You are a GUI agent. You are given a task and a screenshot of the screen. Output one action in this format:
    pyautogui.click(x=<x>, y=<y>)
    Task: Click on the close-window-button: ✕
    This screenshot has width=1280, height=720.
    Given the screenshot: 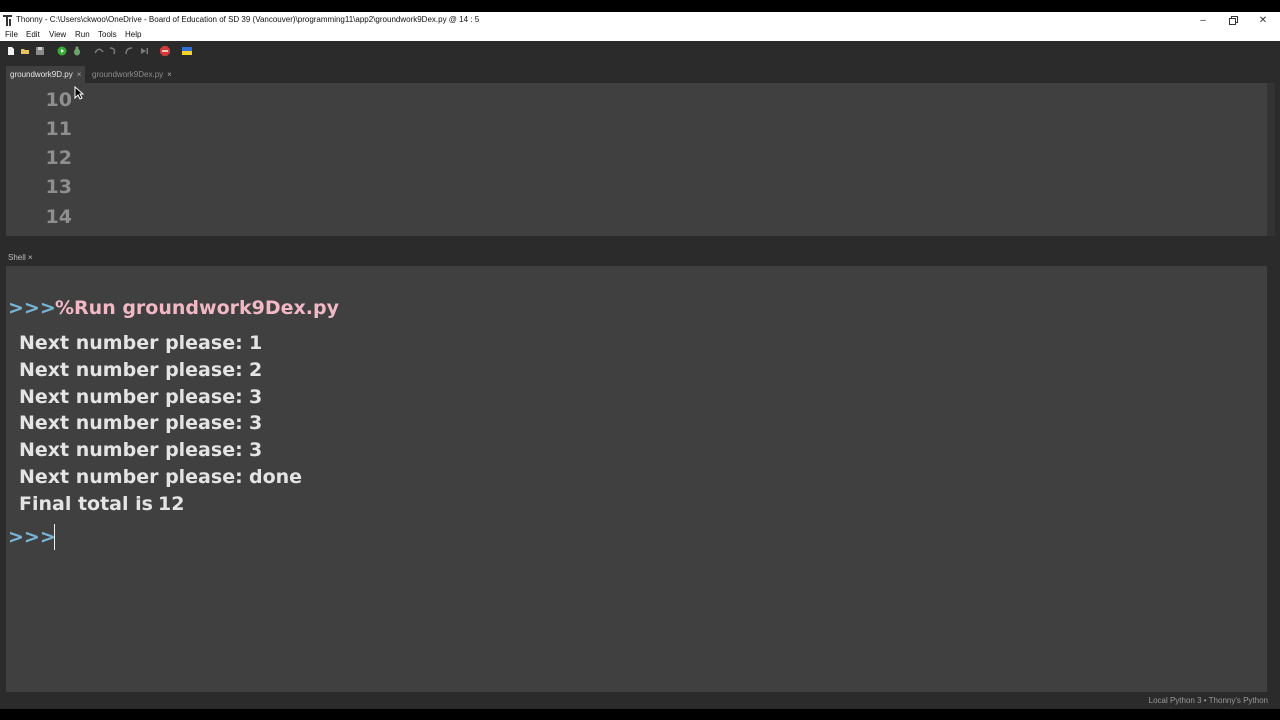 What is the action you would take?
    pyautogui.click(x=1263, y=20)
    